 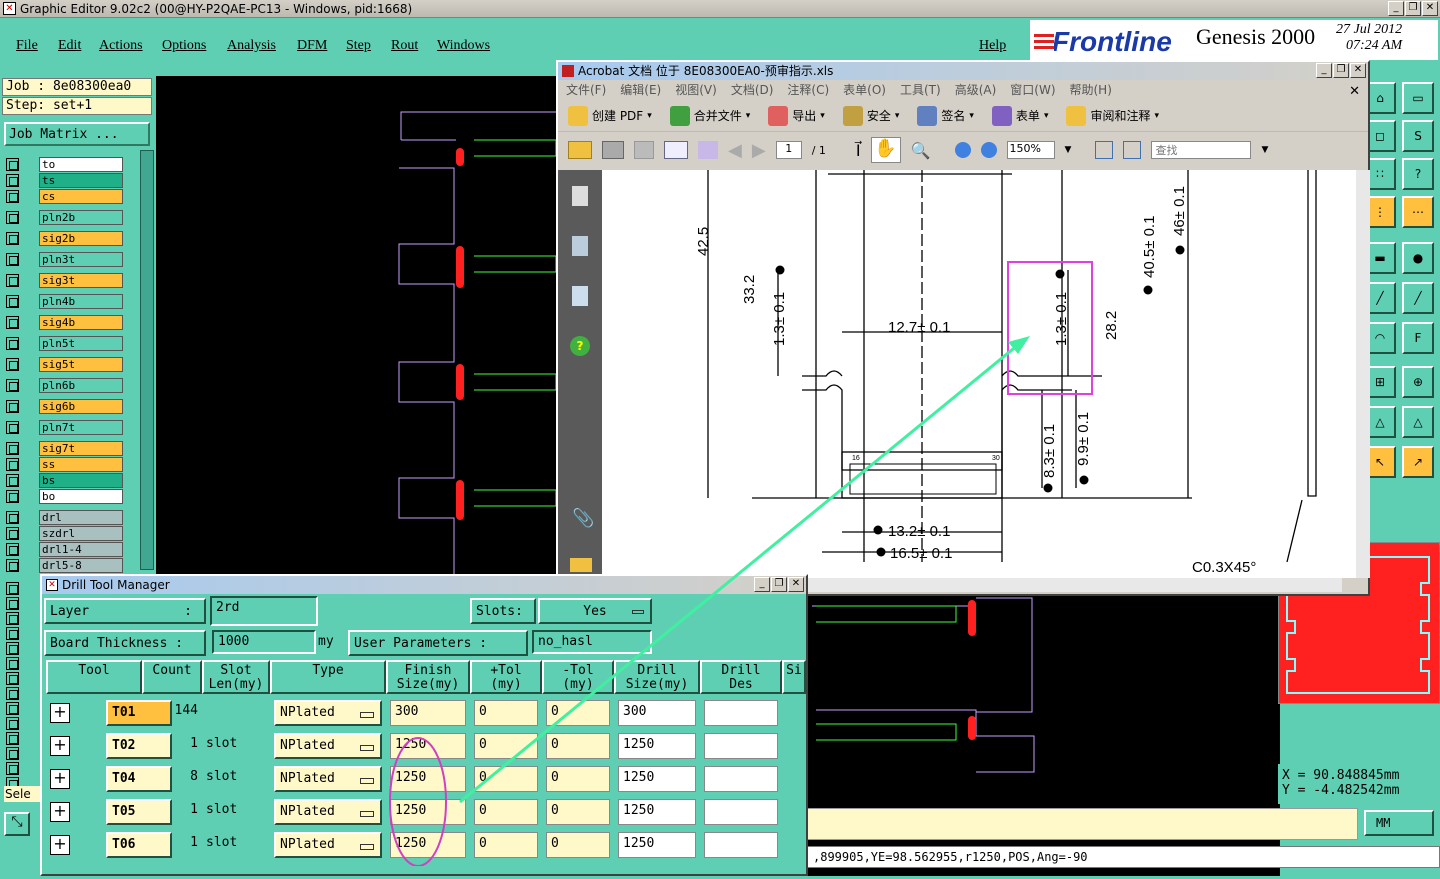 What do you see at coordinates (1112, 115) in the screenshot?
I see `acrobat-toolbar-button: 审阅和注释 ▾` at bounding box center [1112, 115].